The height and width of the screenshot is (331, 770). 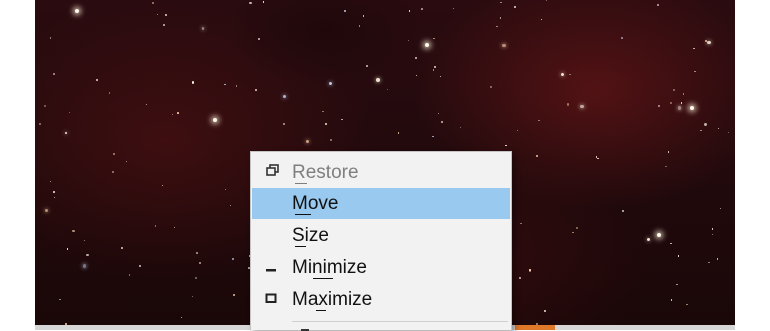 I want to click on menu-item-minimize: Minimize, so click(x=381, y=267).